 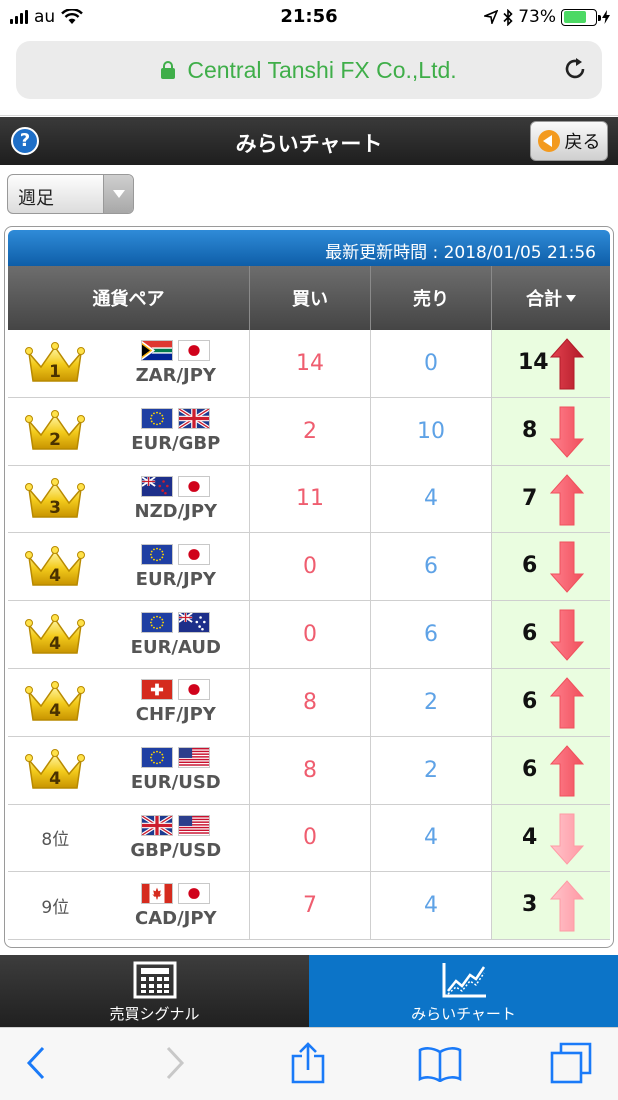 What do you see at coordinates (157, 825) in the screenshot?
I see `gb-flag-icon` at bounding box center [157, 825].